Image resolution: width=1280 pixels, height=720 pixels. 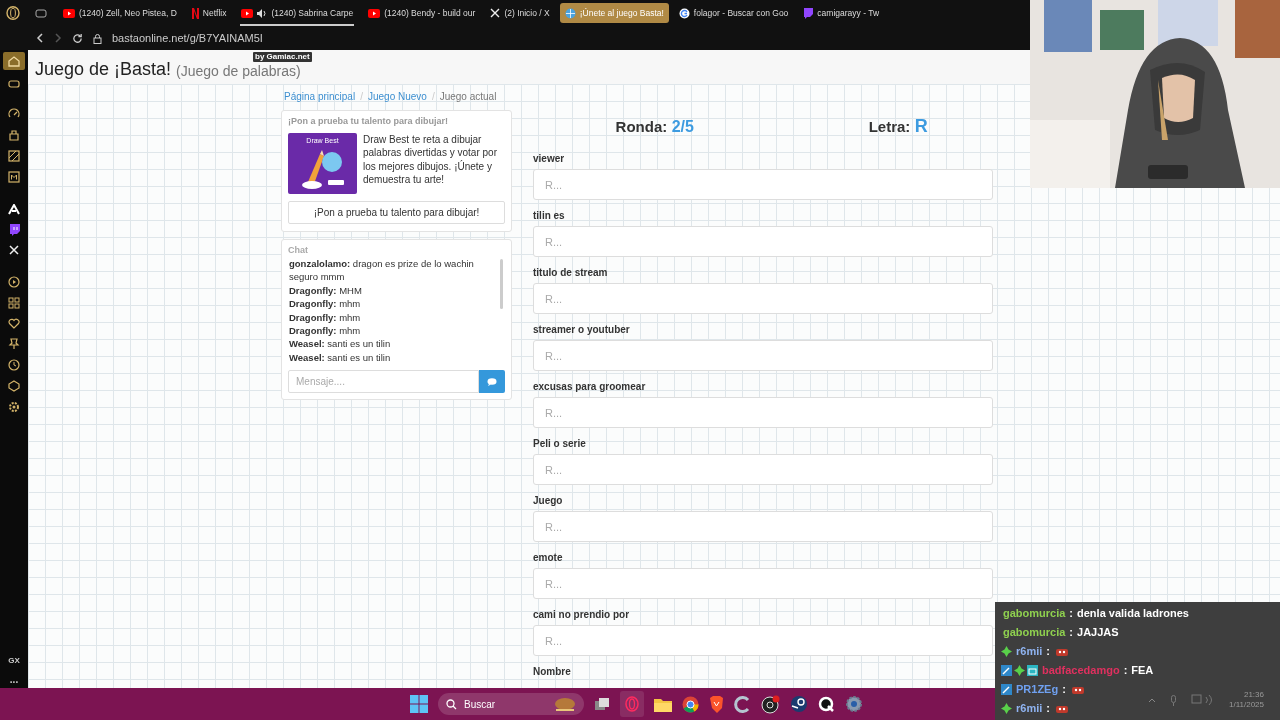 What do you see at coordinates (742, 704) in the screenshot?
I see `c-logo-icon` at bounding box center [742, 704].